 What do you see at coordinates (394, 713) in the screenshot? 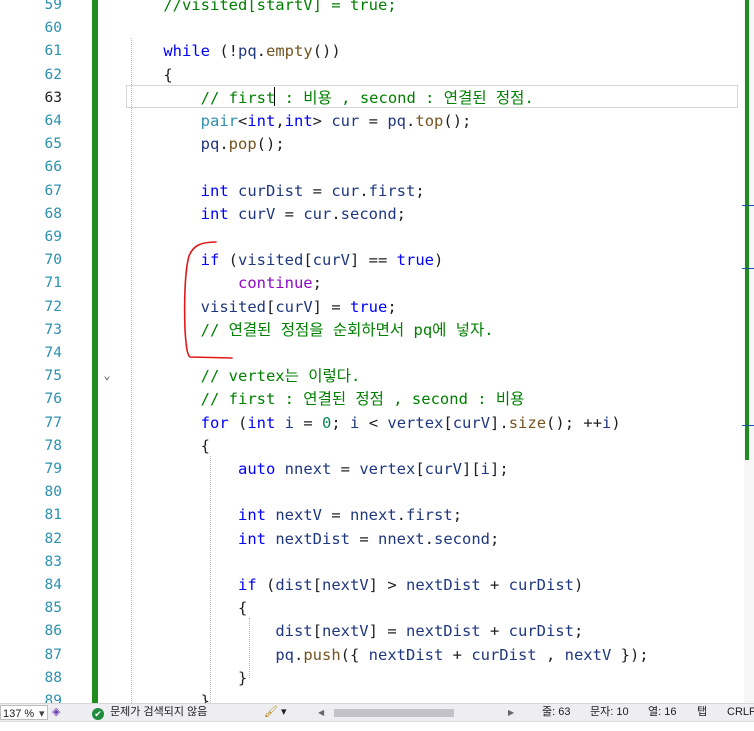
I see `scrollbar-thumb` at bounding box center [394, 713].